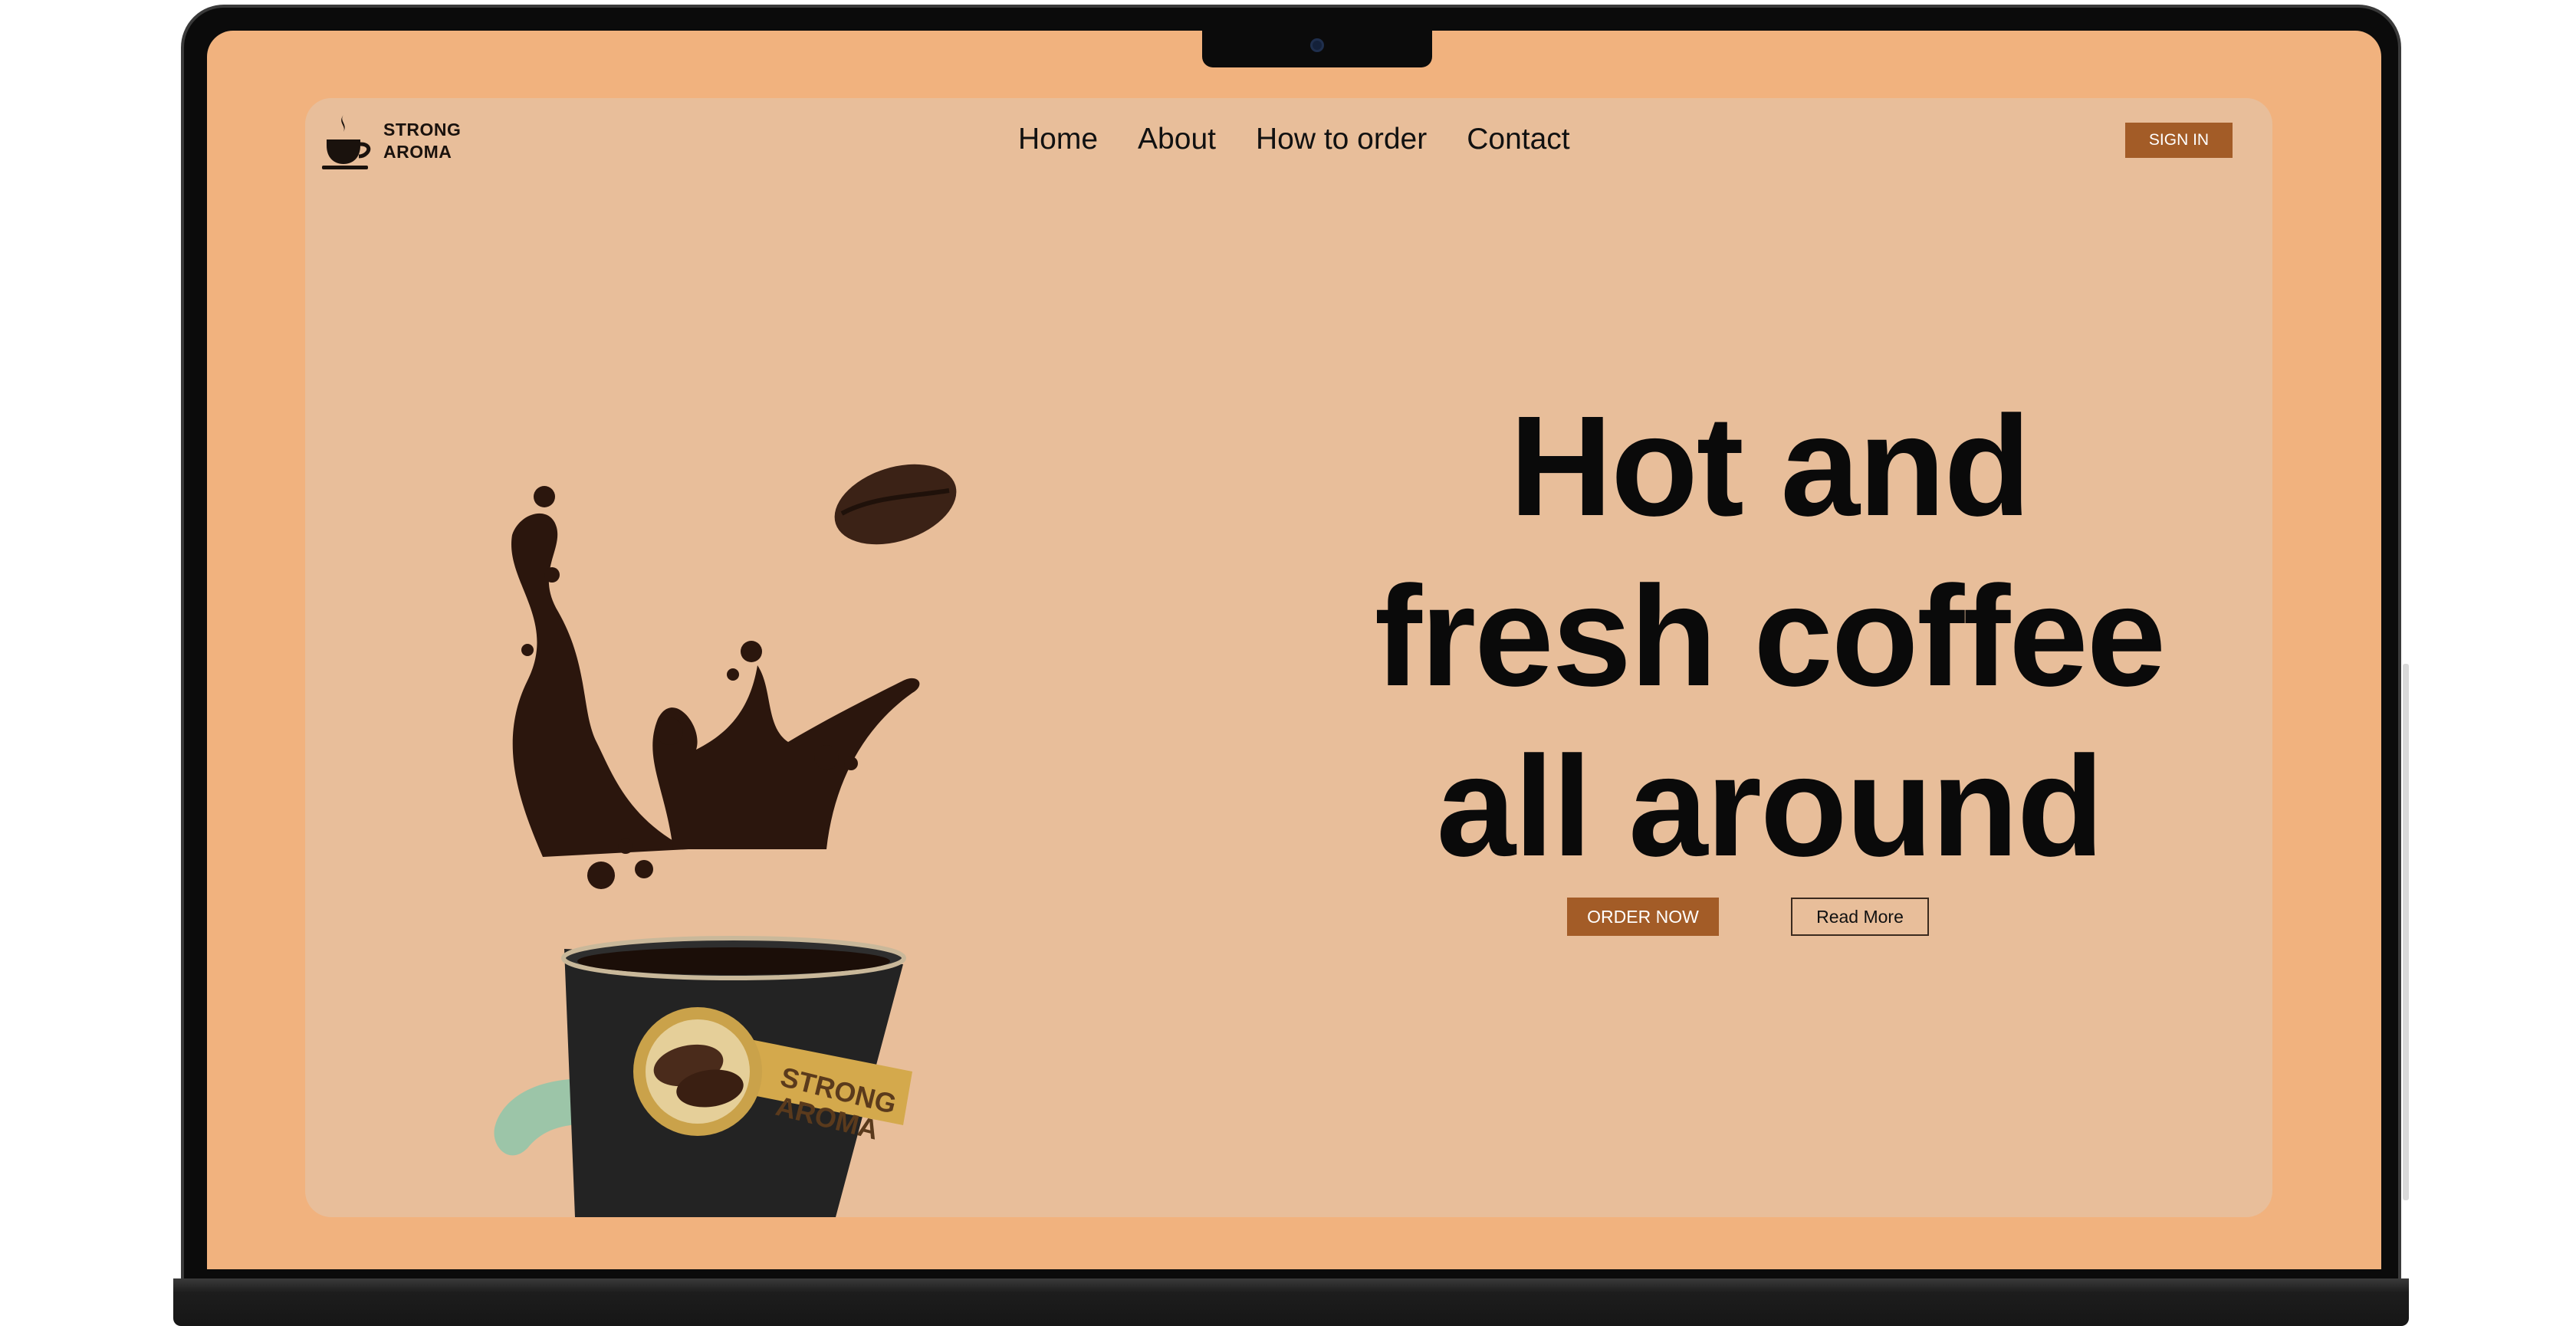 This screenshot has height=1326, width=2576. I want to click on order-now-button: ORDER NOW, so click(1643, 917).